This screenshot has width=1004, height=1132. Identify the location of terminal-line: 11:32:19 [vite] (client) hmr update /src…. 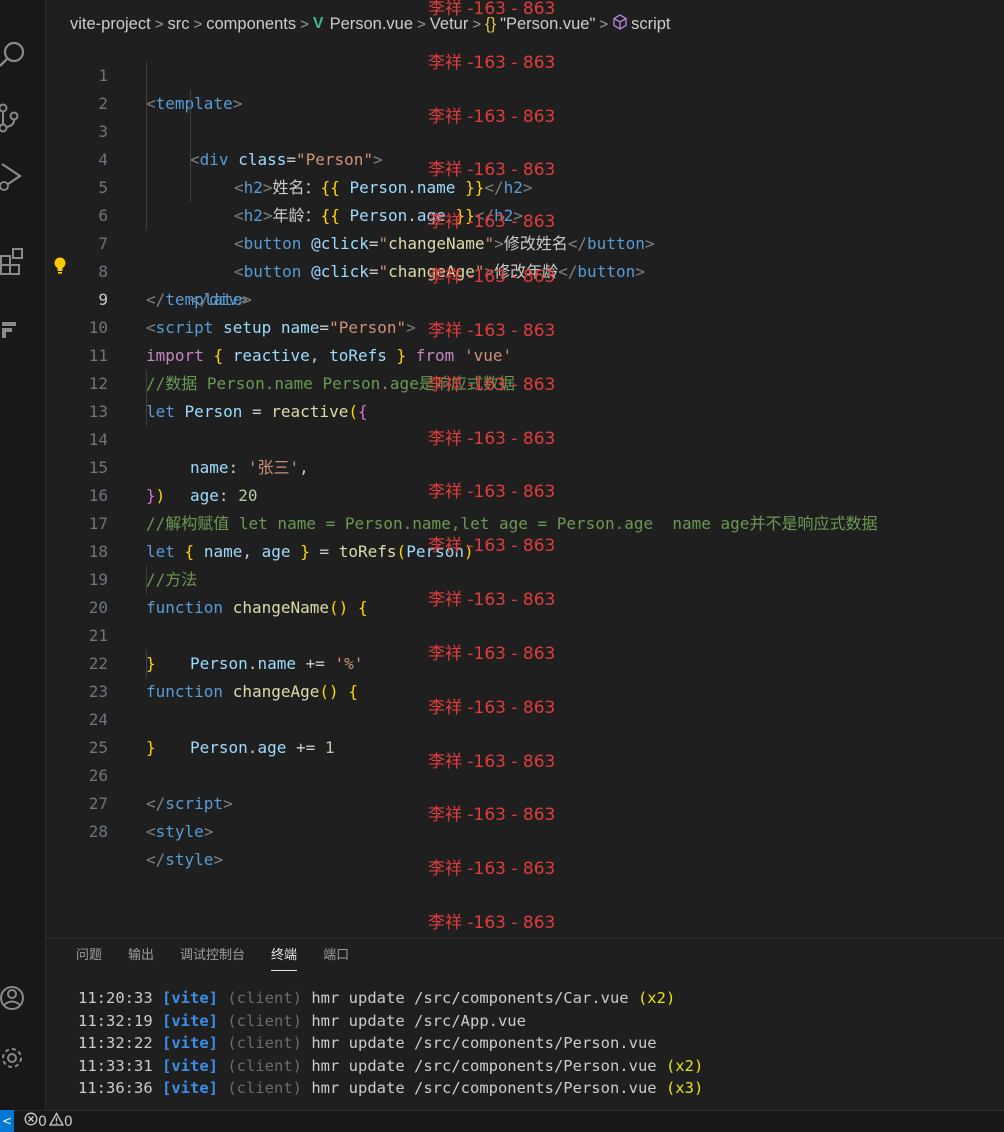
(302, 1020).